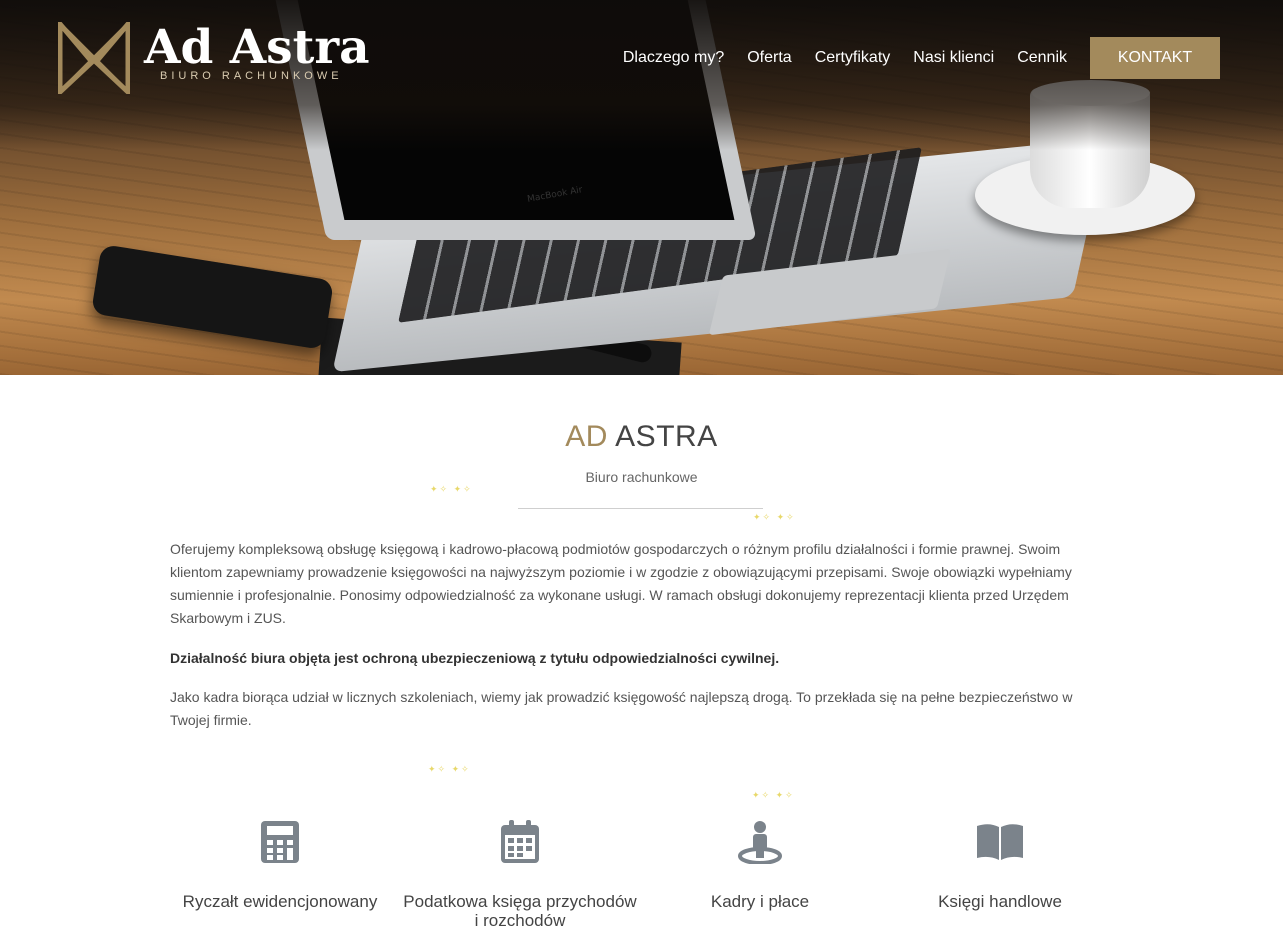 The image size is (1283, 929). Describe the element at coordinates (641, 477) in the screenshot. I see `section-subtitle: Biuro rachunkowe` at that location.